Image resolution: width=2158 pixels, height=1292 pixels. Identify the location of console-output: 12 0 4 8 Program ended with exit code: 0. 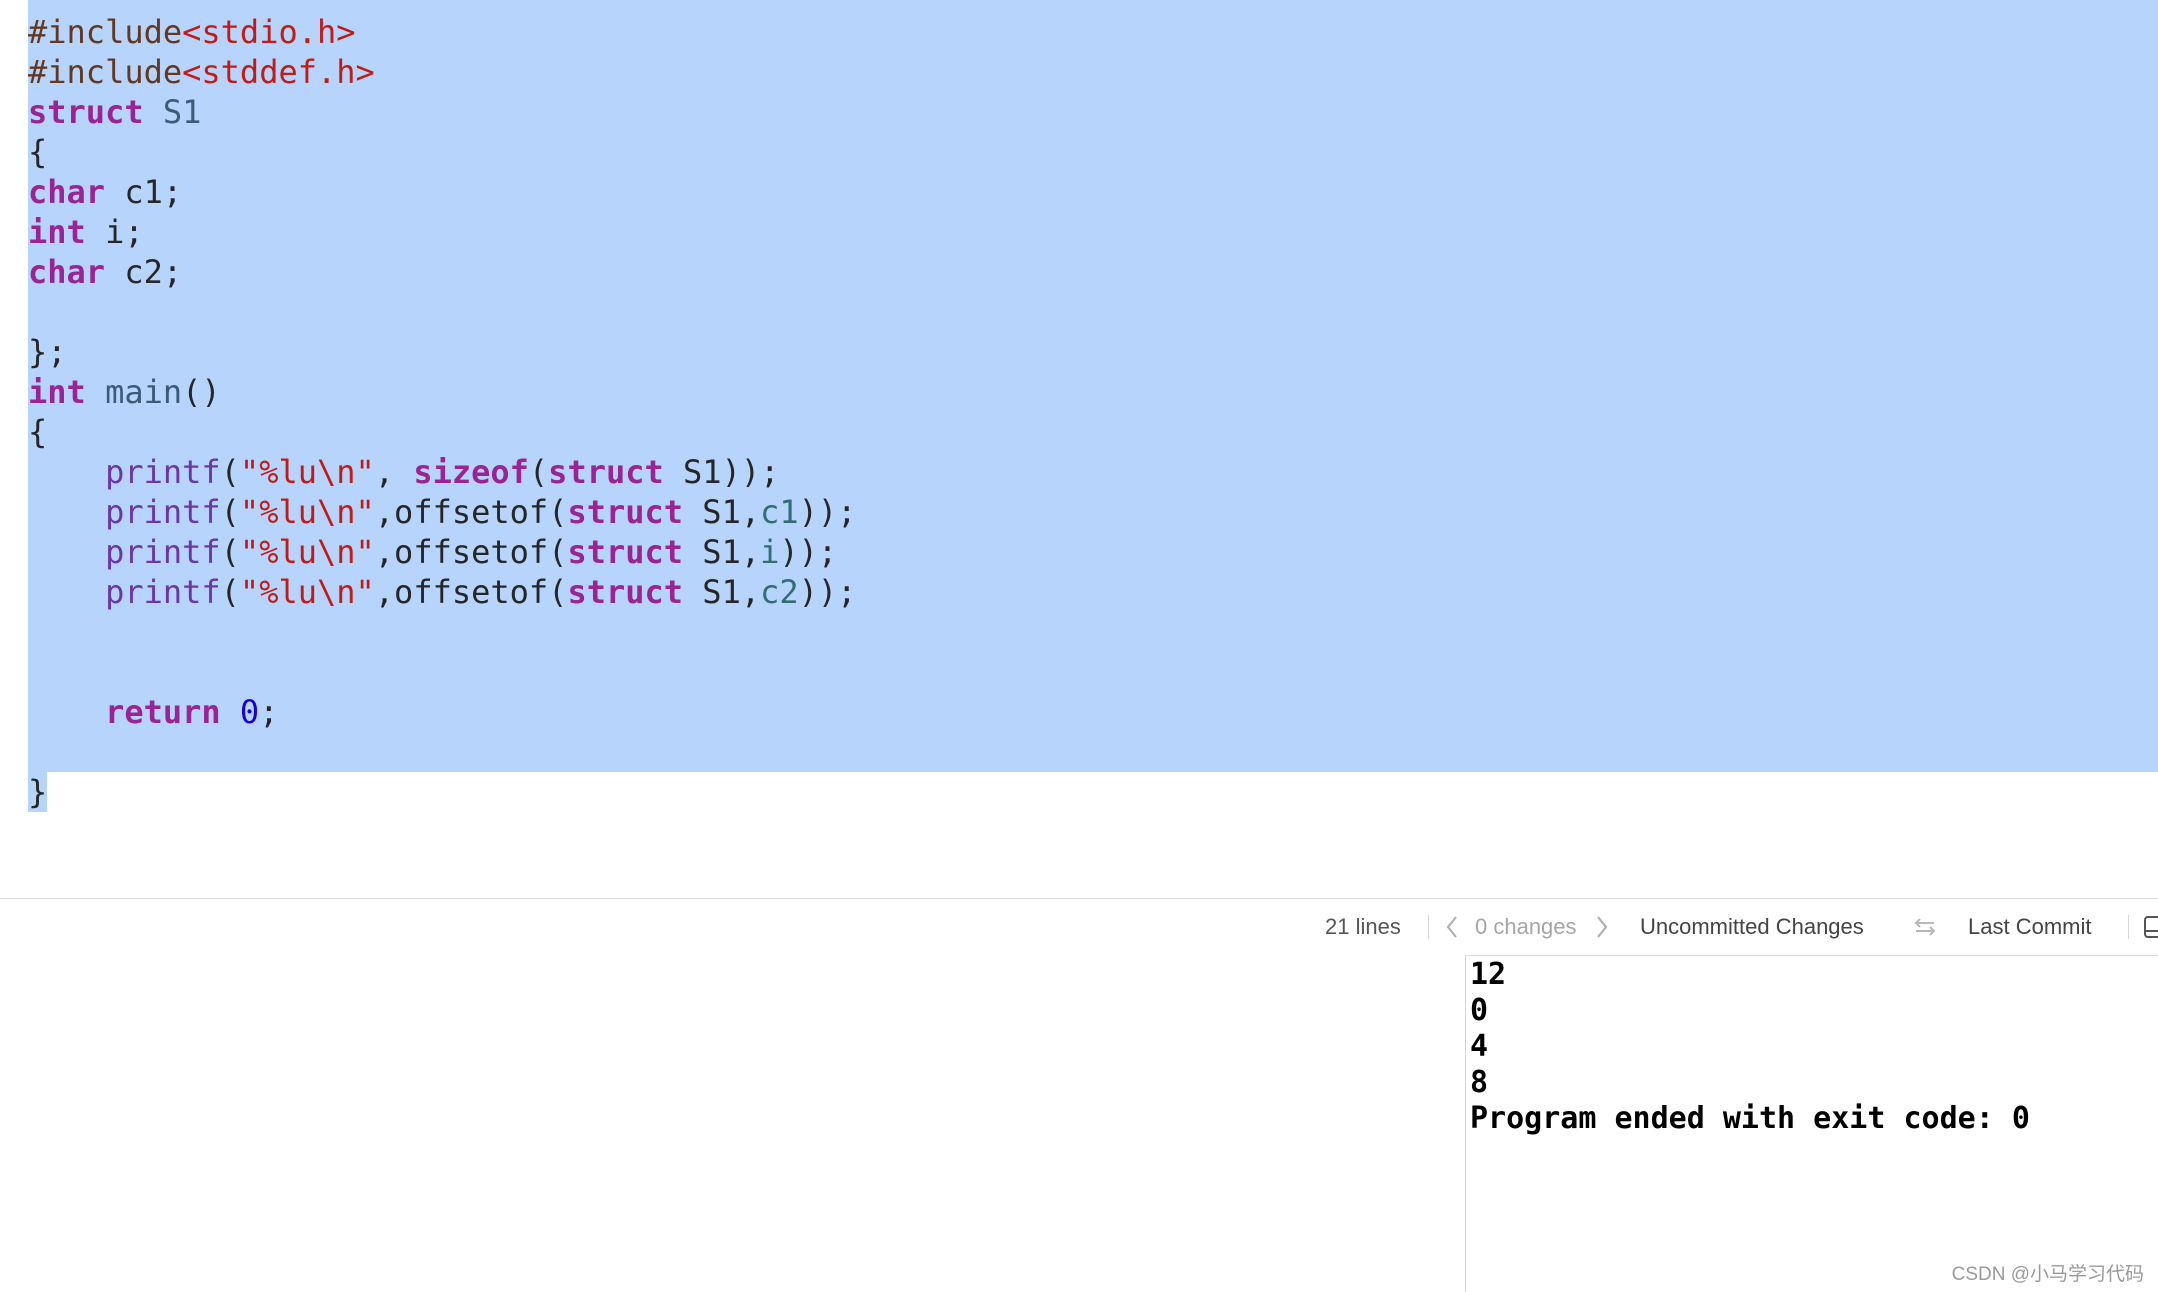
(1814, 1123).